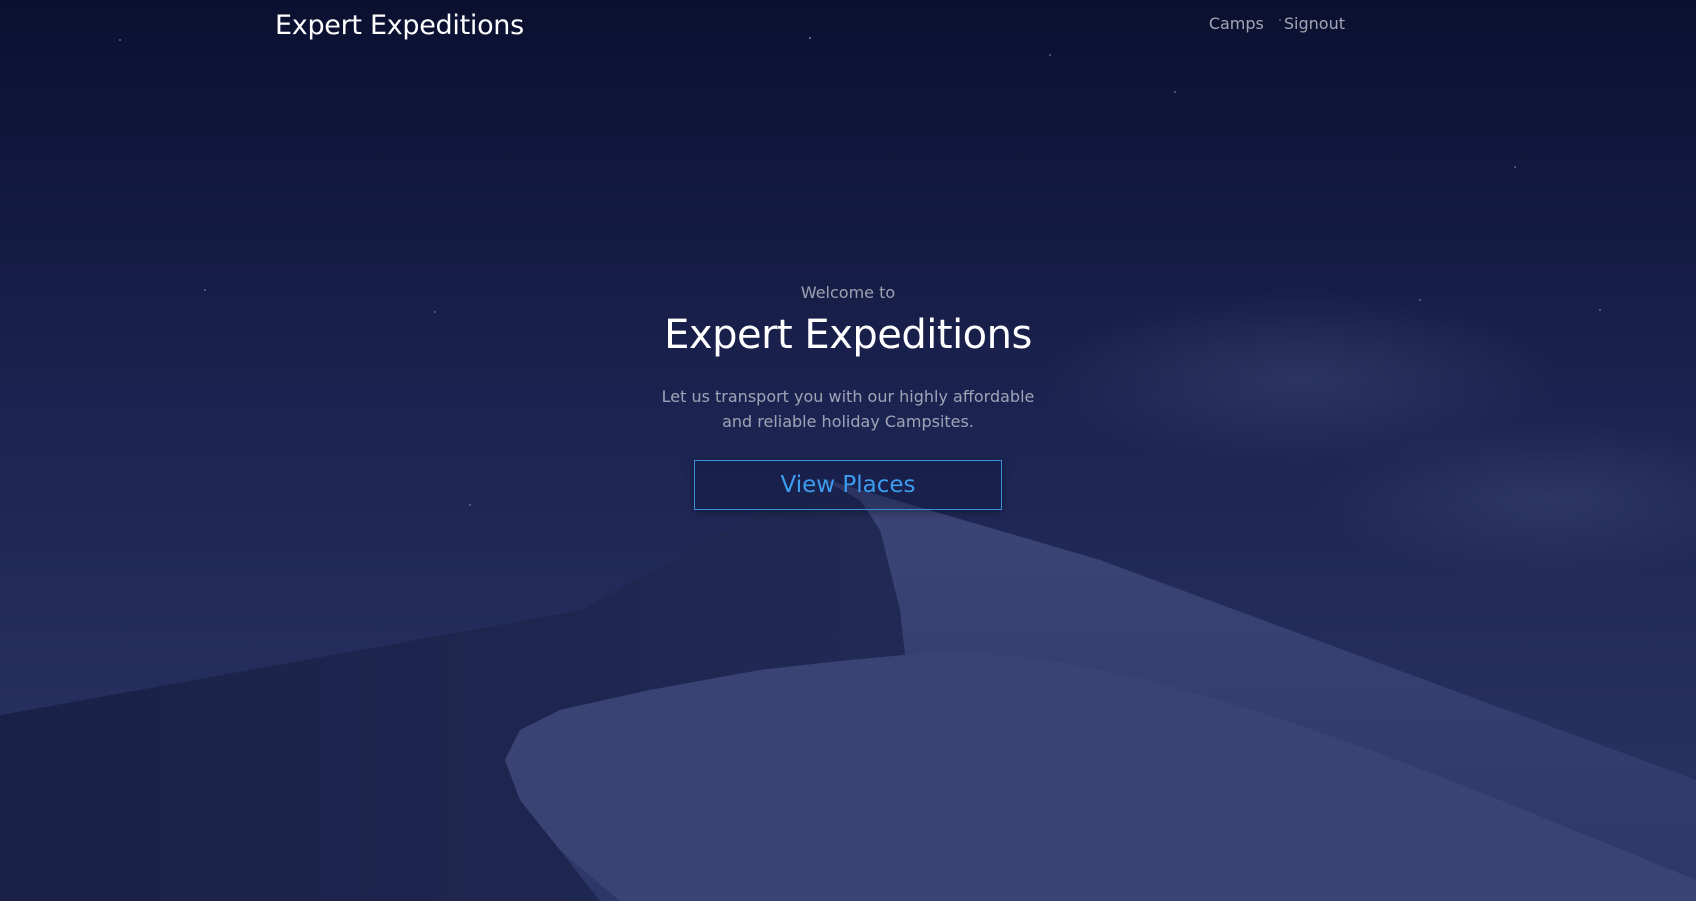 The image size is (1696, 901). What do you see at coordinates (848, 485) in the screenshot?
I see `view-places-button: View Places` at bounding box center [848, 485].